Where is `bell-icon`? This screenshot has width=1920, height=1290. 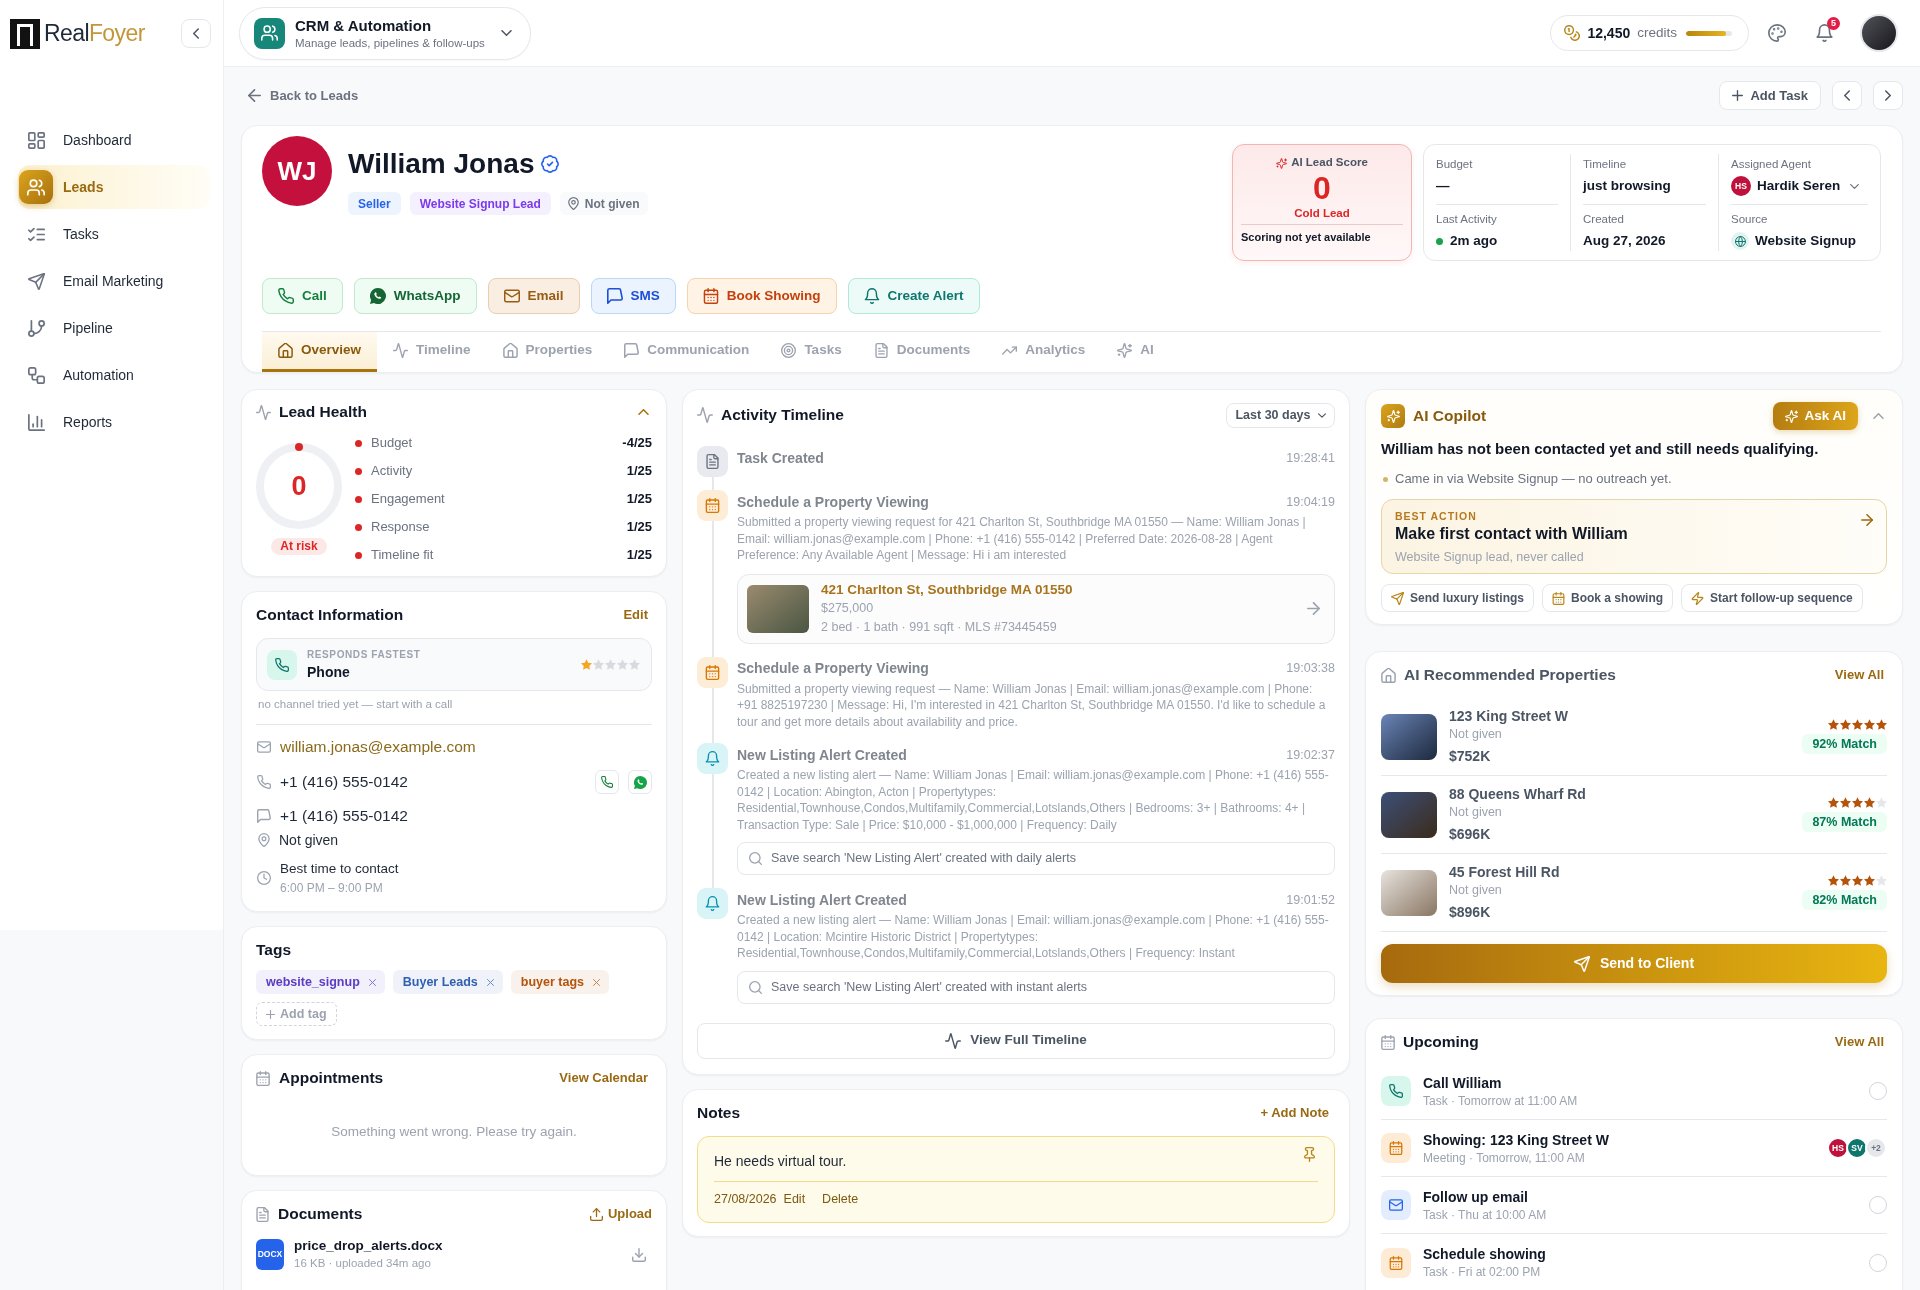
bell-icon is located at coordinates (871, 296).